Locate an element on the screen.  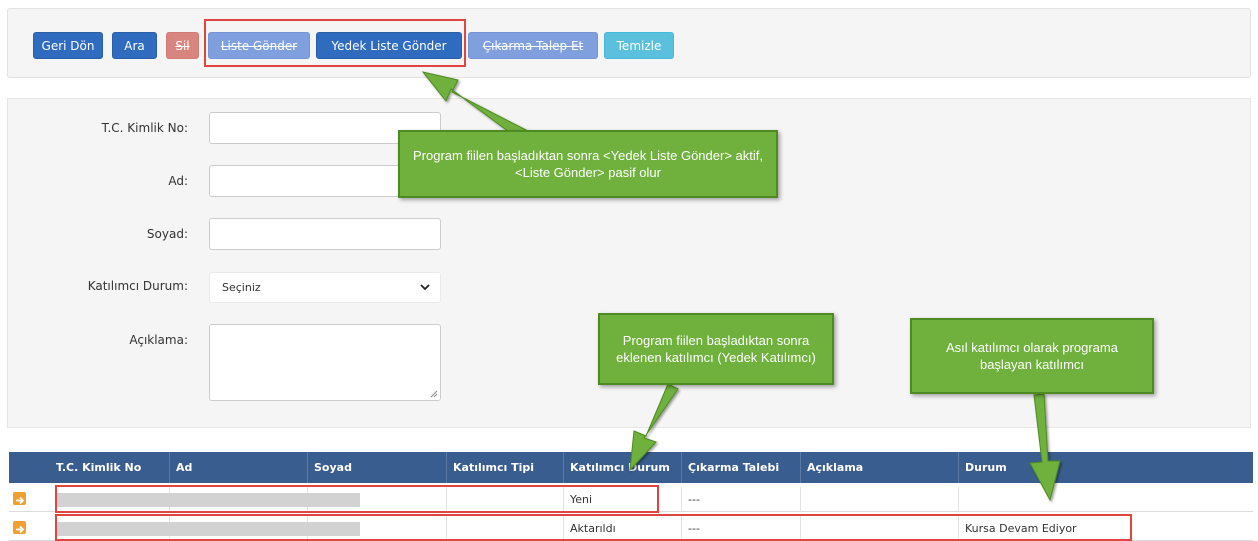
table-row: Yeni --- is located at coordinates (631, 499).